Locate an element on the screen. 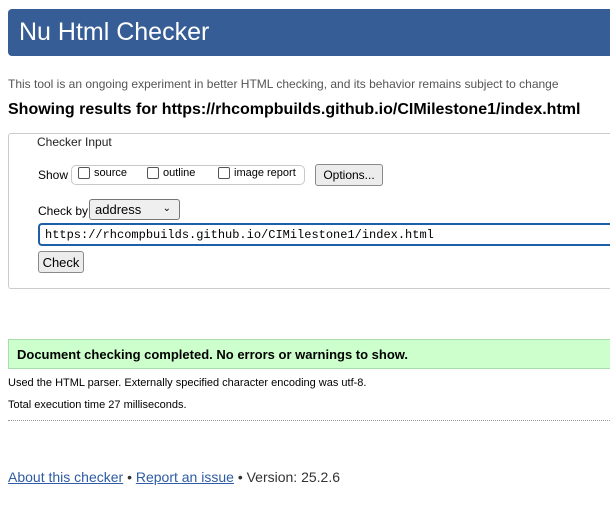  outline-option: outline is located at coordinates (171, 173).